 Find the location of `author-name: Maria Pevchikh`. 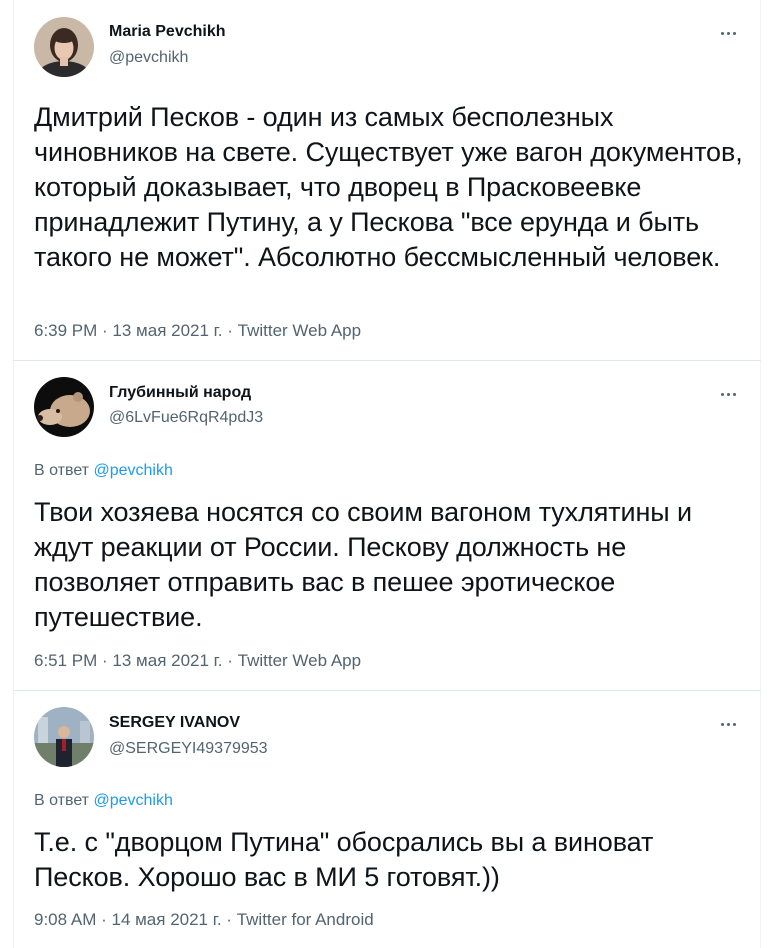

author-name: Maria Pevchikh is located at coordinates (167, 32).